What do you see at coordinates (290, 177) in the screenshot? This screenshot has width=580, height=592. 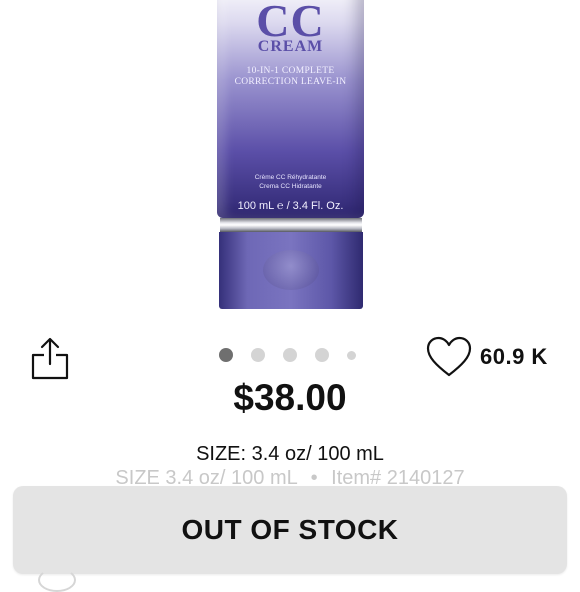 I see `product-name-fr: Crème CC Réhydratante` at bounding box center [290, 177].